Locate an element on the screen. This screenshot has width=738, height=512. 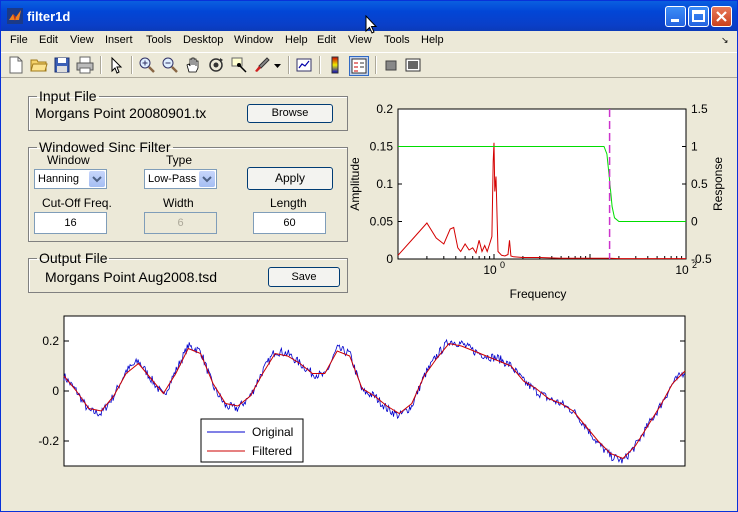
width-field: 6 is located at coordinates (180, 223).